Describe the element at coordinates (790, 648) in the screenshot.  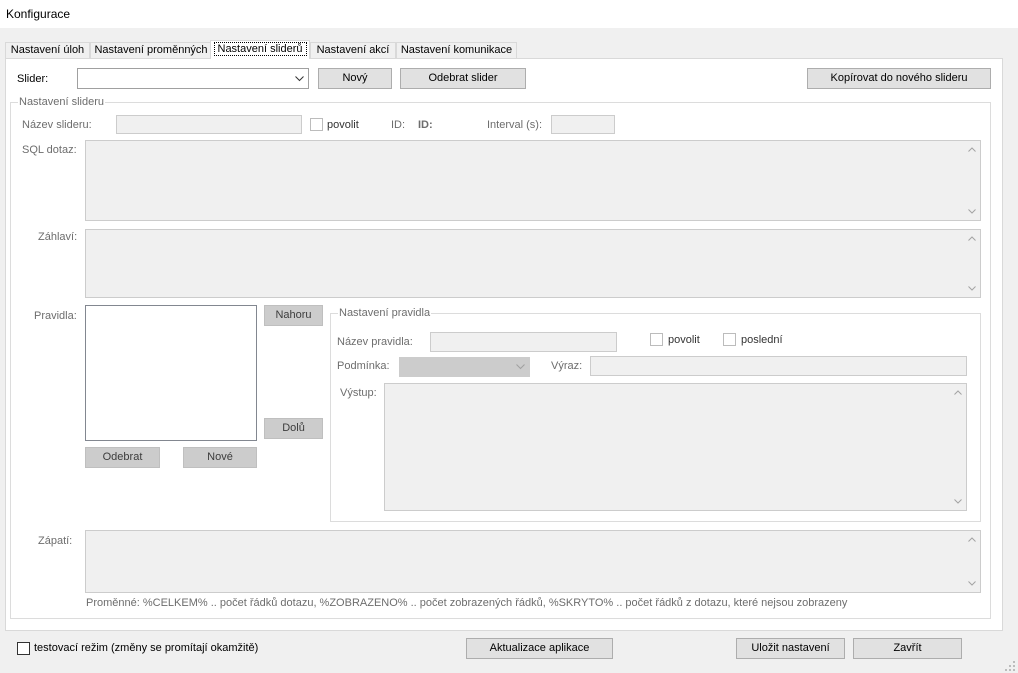
I see `save-settings-button: Uložit nastavení` at that location.